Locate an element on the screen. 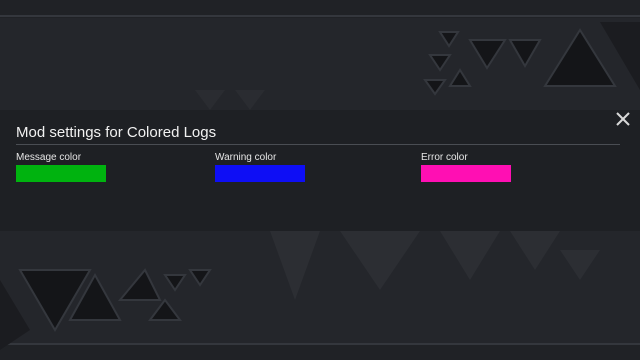  setting-message-color: Message color is located at coordinates (61, 167).